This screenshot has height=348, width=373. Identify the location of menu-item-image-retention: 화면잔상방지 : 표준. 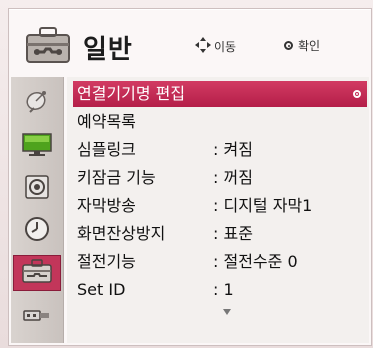
(220, 234).